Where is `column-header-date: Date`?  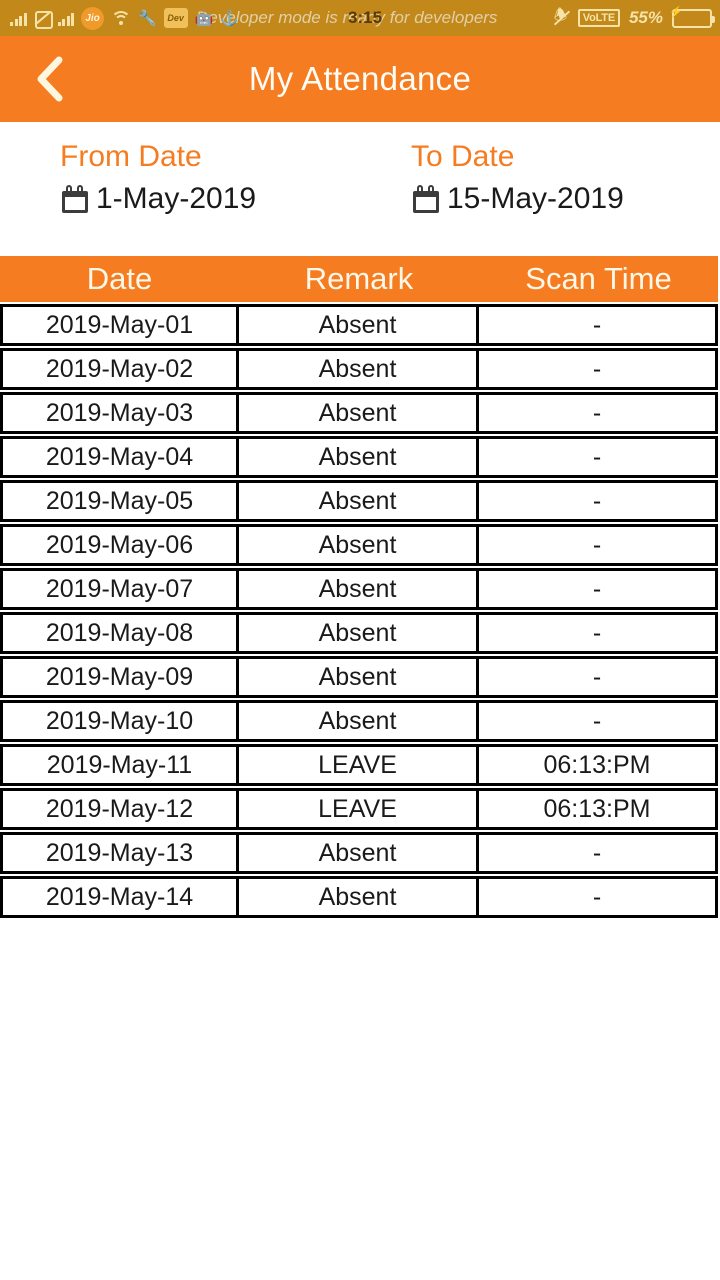 column-header-date: Date is located at coordinates (119, 279).